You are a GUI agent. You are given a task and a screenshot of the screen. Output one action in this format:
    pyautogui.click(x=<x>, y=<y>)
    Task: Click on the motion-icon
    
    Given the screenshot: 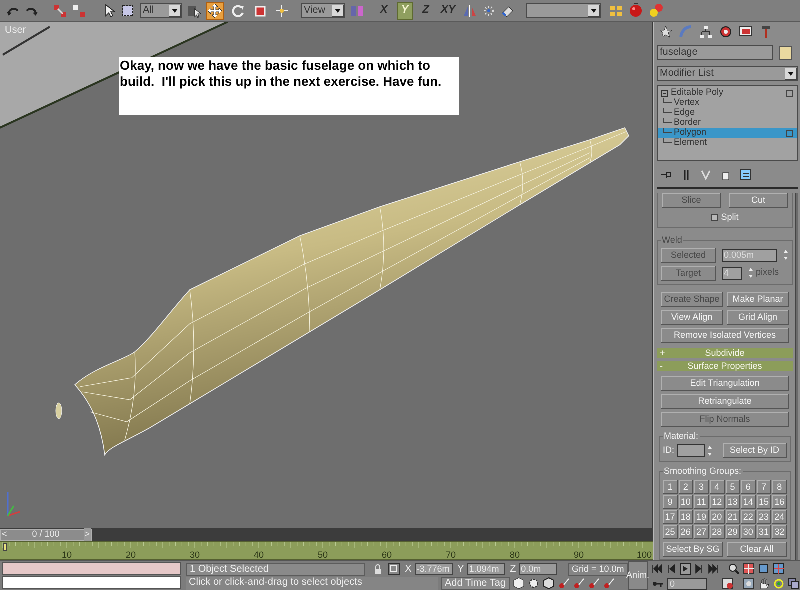 What is the action you would take?
    pyautogui.click(x=726, y=32)
    